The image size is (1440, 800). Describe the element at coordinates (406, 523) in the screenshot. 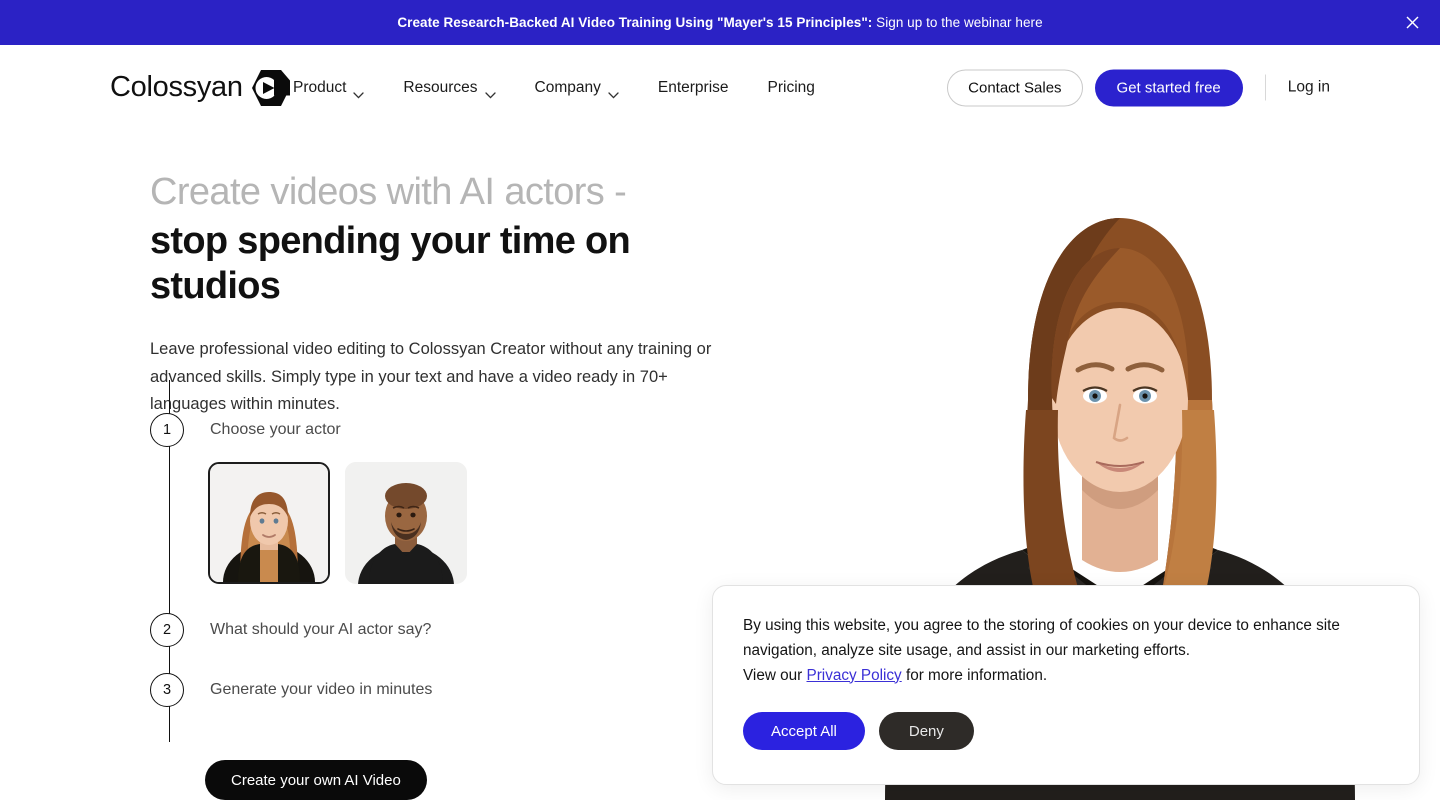

I see `actor-card-male` at that location.